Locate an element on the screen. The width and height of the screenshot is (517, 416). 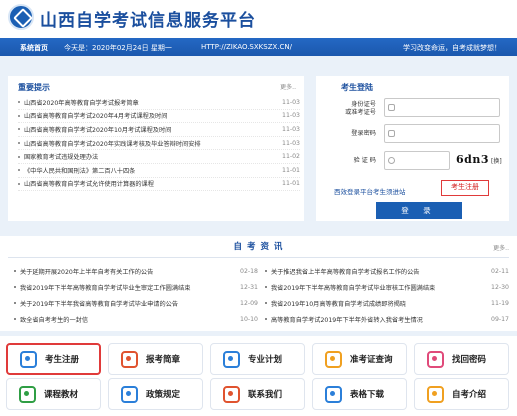
quick-link-button: 联系我们 is located at coordinates (257, 394).